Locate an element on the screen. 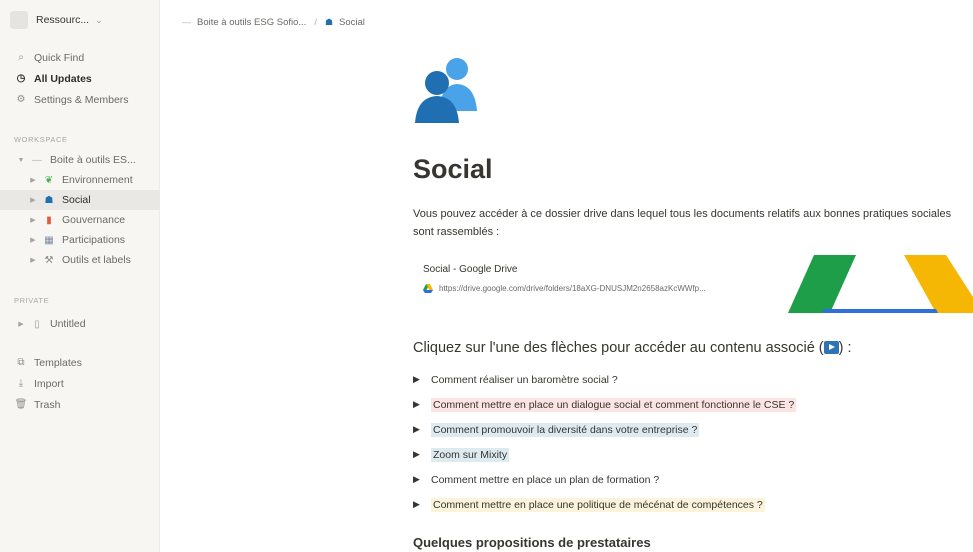 This screenshot has height=552, width=973. quick-find-button: ⌕ Quick Find is located at coordinates (80, 57).